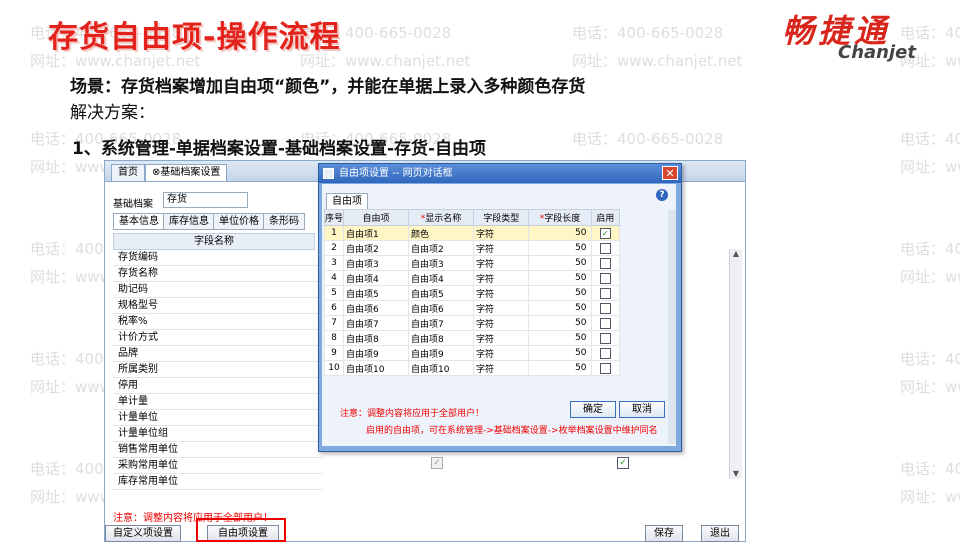  What do you see at coordinates (412, 414) in the screenshot?
I see `dialog-warning-note: 注意：调整内容将应用于全部用户！` at bounding box center [412, 414].